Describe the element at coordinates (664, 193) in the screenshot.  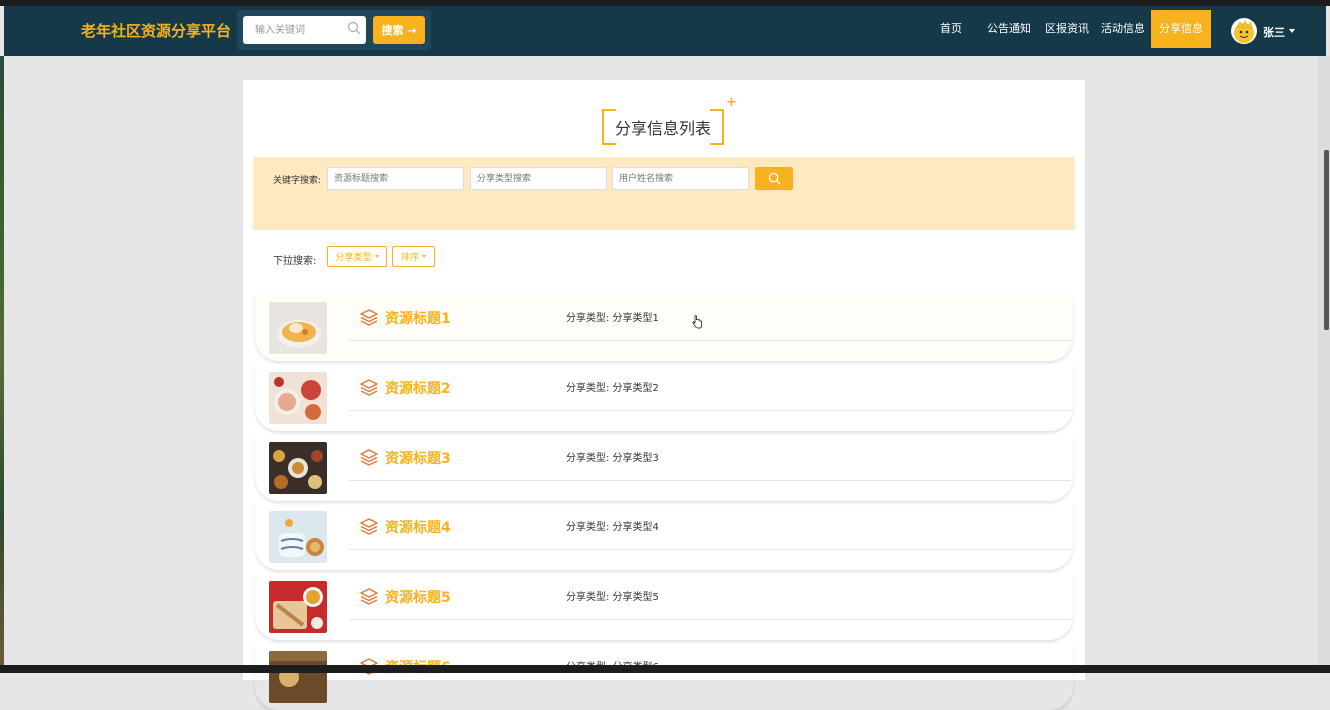
I see `filter-panel: 关键字搜索:` at that location.